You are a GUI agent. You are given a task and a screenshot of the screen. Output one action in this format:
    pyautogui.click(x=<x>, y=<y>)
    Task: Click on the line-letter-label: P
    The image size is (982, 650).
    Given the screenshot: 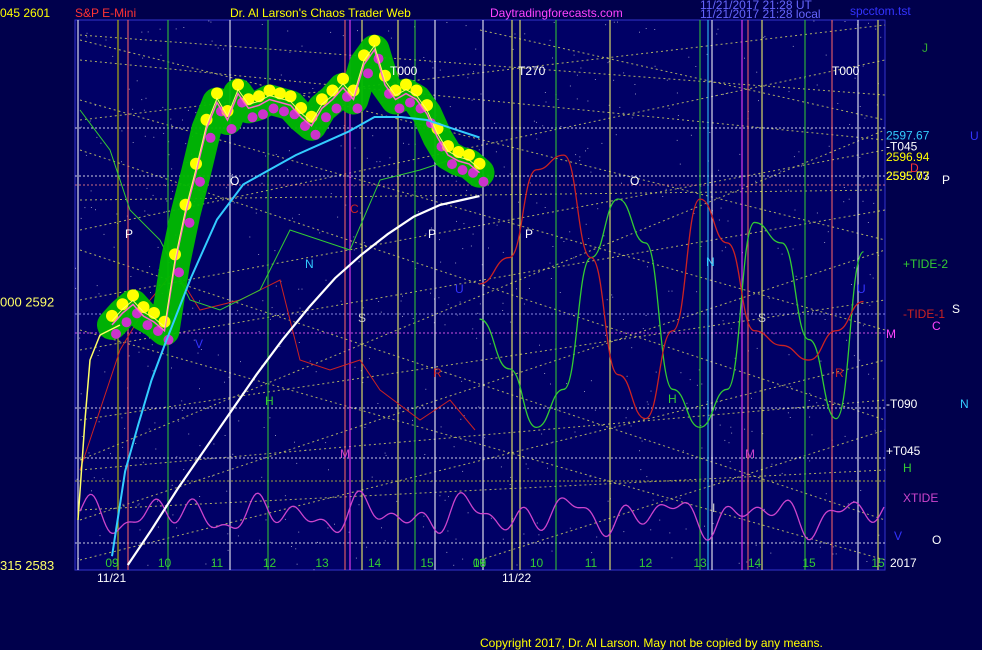 What is the action you would take?
    pyautogui.click(x=529, y=234)
    